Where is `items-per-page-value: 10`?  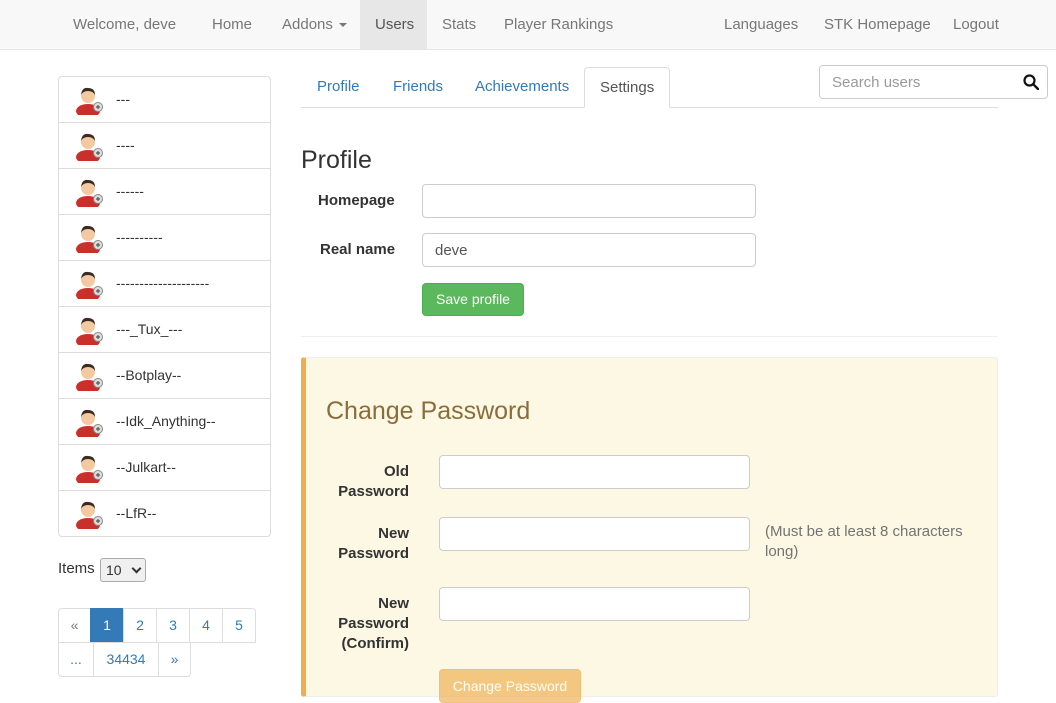
items-per-page-value: 10 is located at coordinates (114, 570).